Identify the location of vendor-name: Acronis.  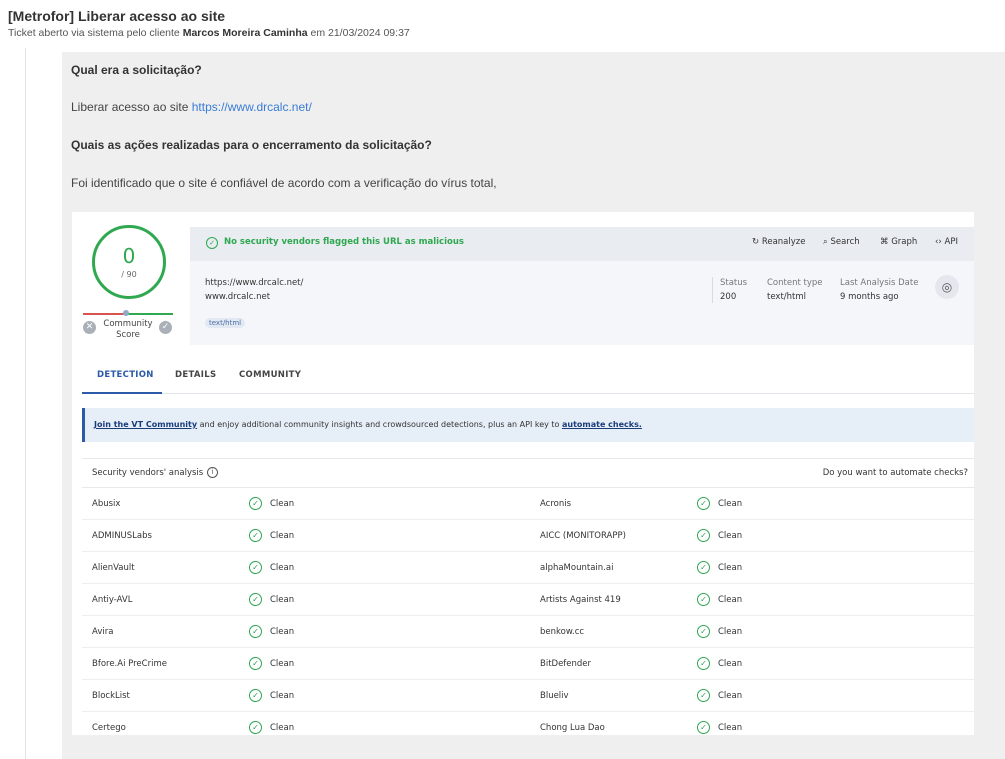
(556, 504).